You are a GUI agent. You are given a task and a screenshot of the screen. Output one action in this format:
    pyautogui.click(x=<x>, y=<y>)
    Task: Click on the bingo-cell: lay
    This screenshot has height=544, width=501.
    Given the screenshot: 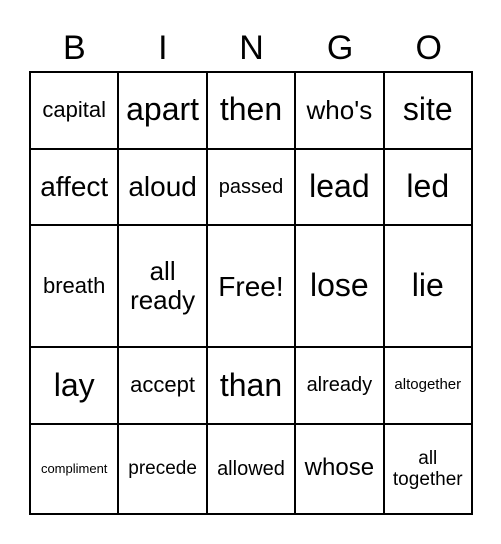 What is the action you would take?
    pyautogui.click(x=74, y=385)
    